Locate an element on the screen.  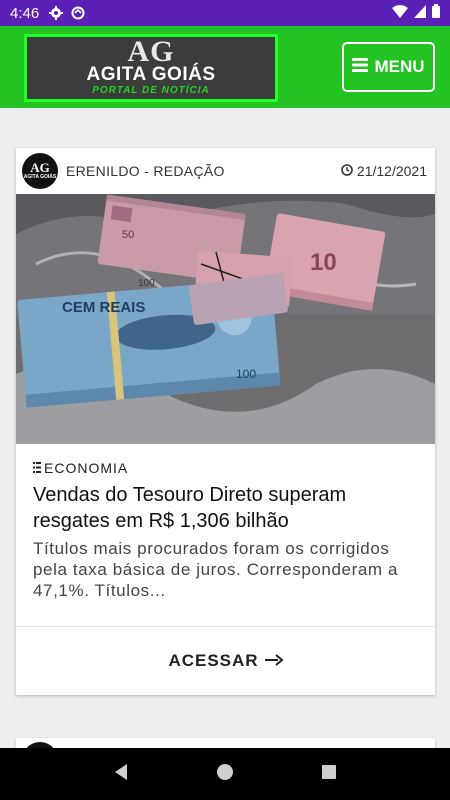
author-name: ERENILDO - REDAÇÃO is located at coordinates (145, 171).